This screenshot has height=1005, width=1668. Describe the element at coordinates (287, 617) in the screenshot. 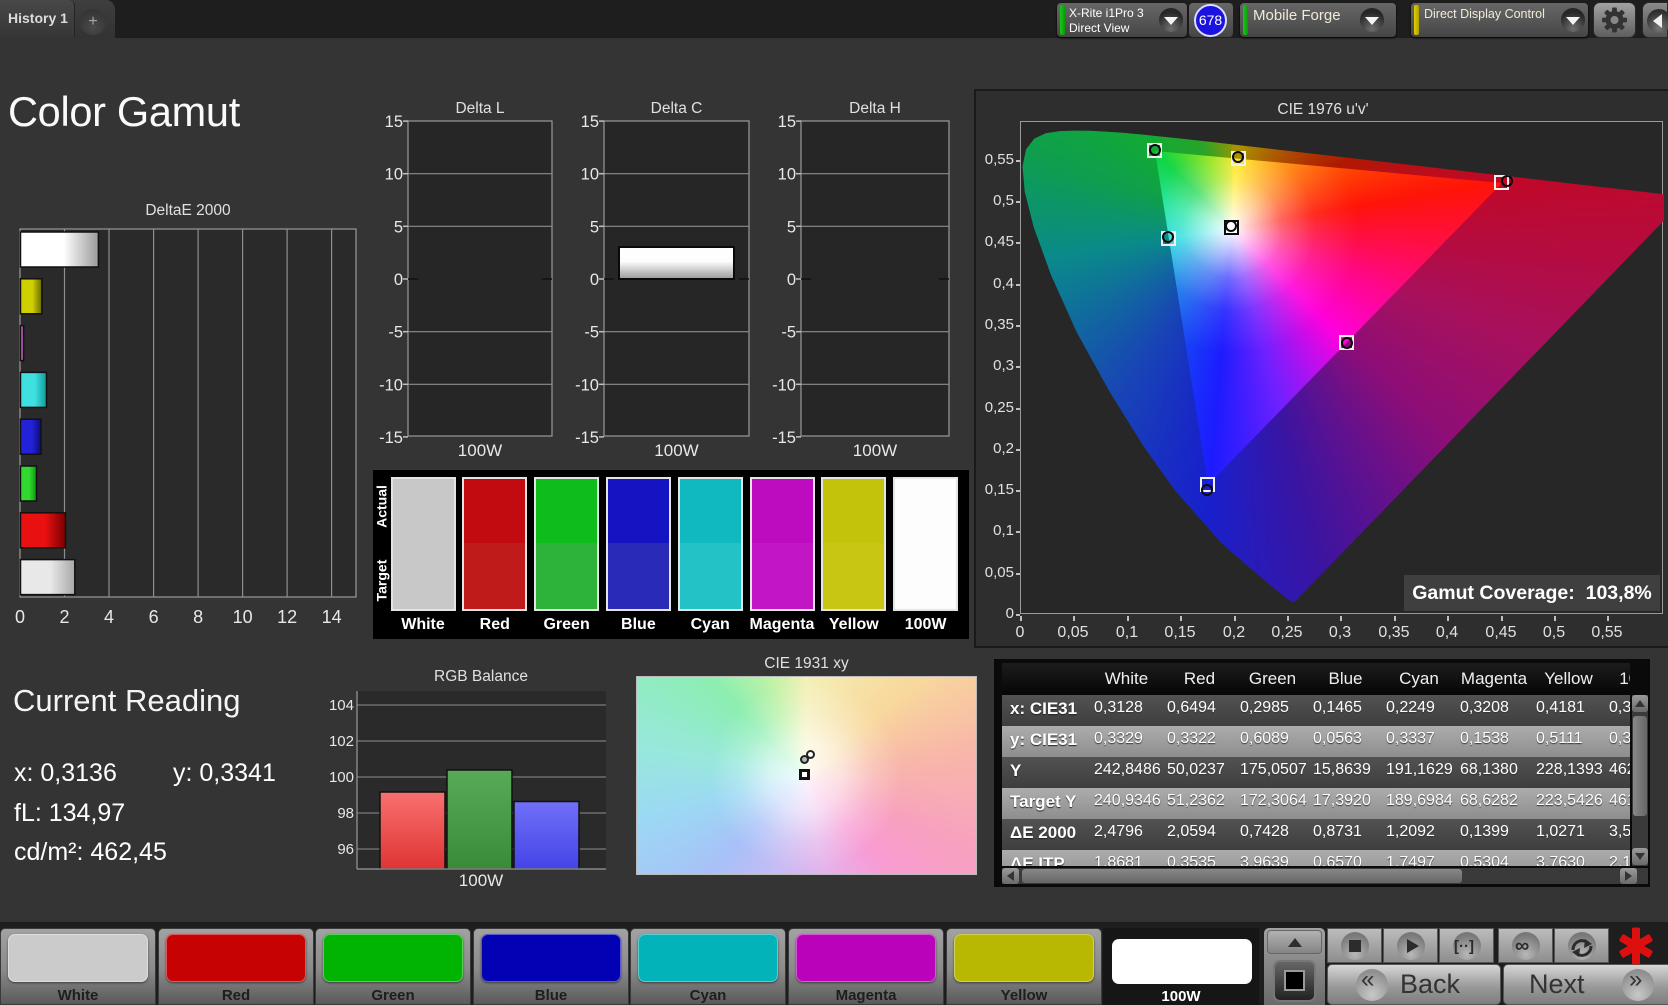

I see `svg-text: 12` at that location.